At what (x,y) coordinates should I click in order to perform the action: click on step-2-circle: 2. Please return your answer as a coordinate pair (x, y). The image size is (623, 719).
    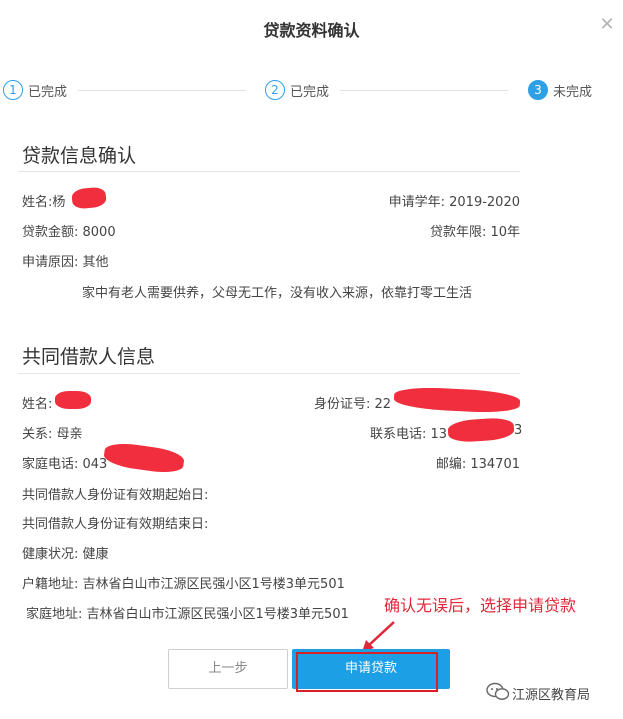
    Looking at the image, I should click on (275, 90).